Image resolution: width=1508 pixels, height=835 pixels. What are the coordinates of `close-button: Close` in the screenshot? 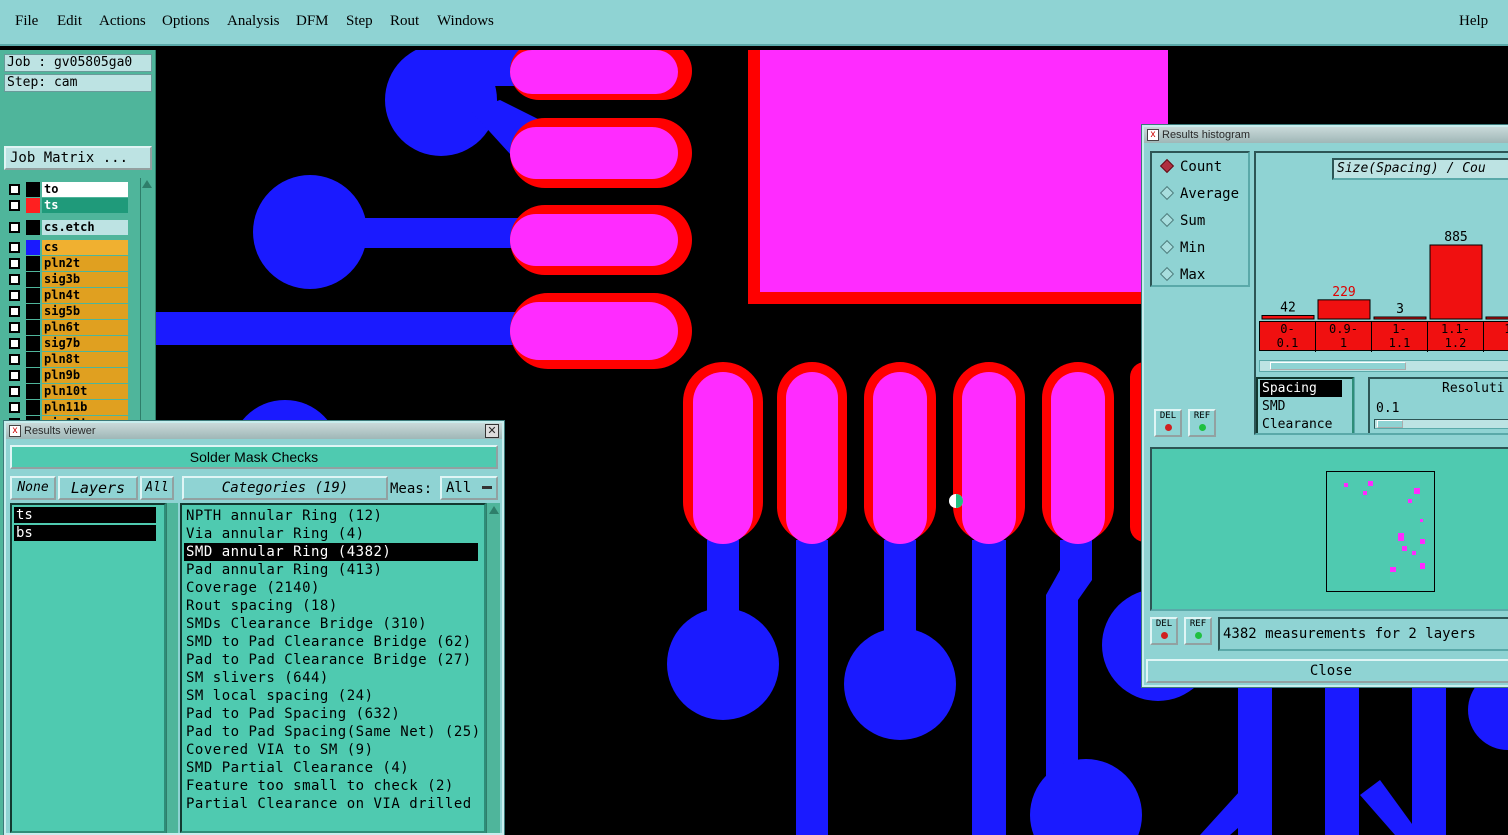 It's located at (1327, 671).